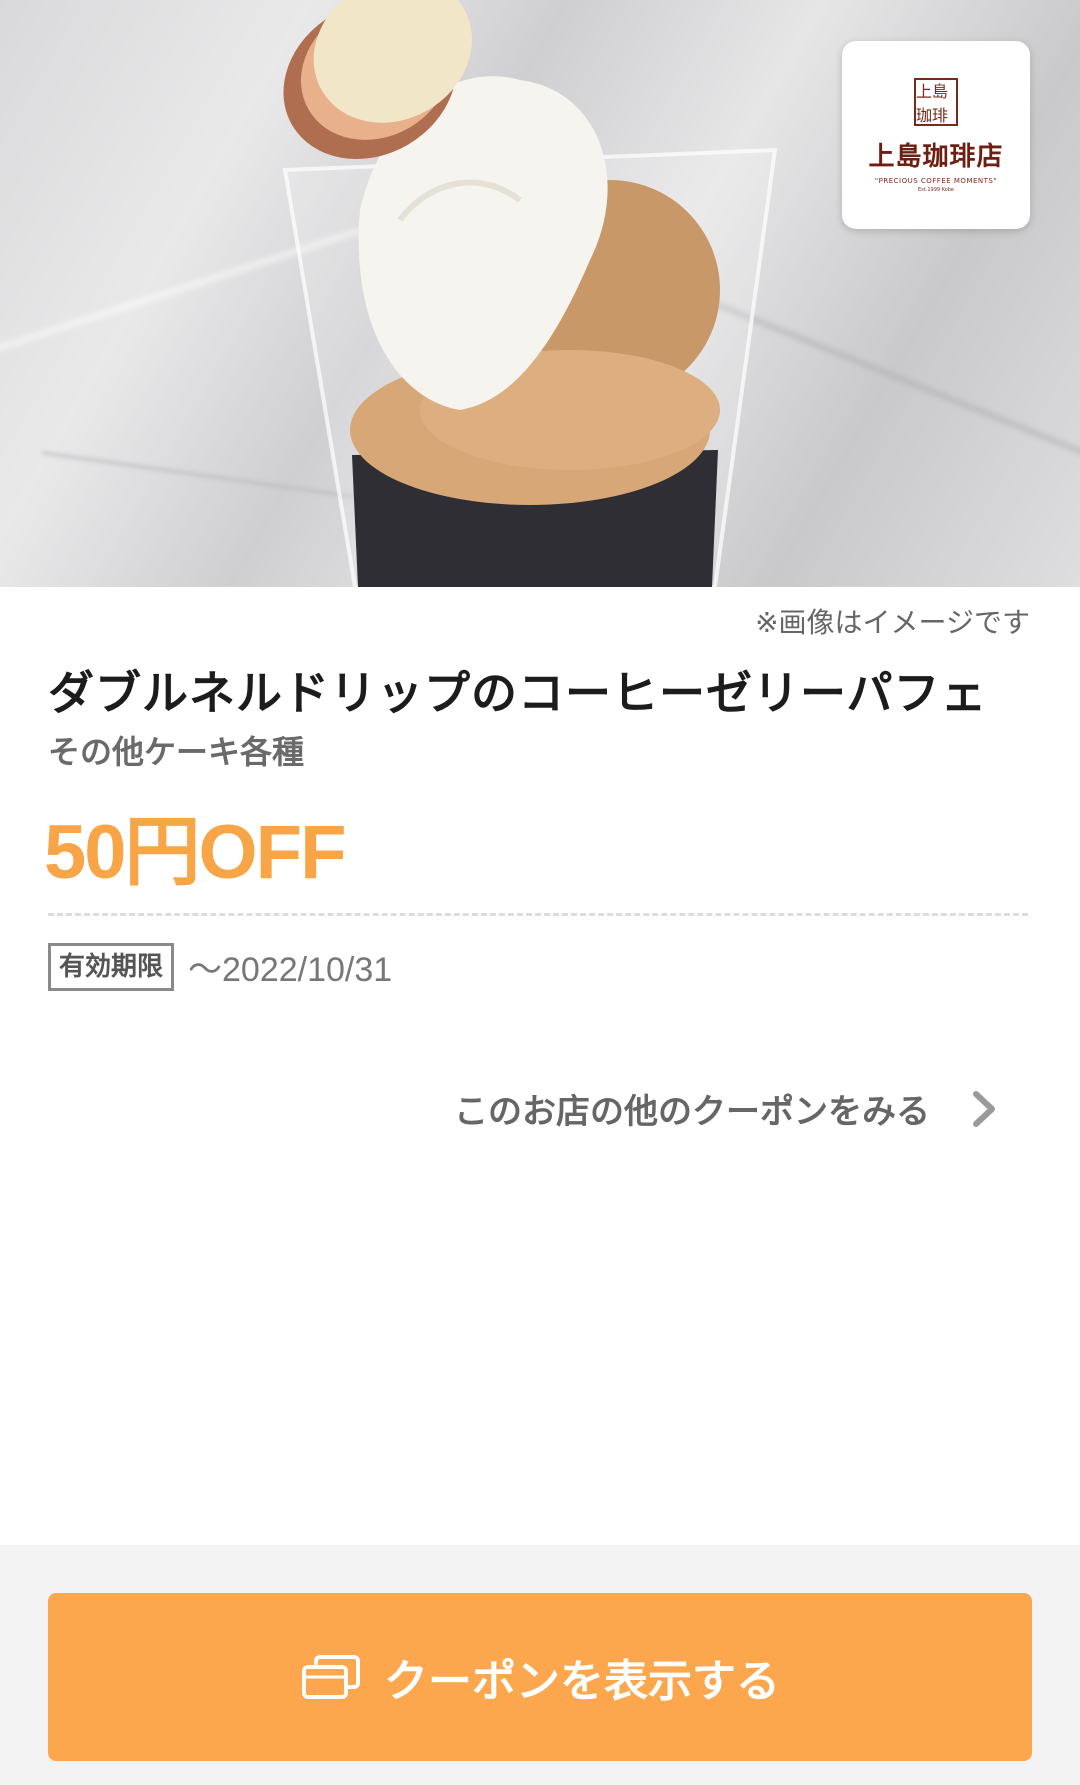 The width and height of the screenshot is (1080, 1785). I want to click on validity-row: 有効期限 〜2022/10/31, so click(220, 966).